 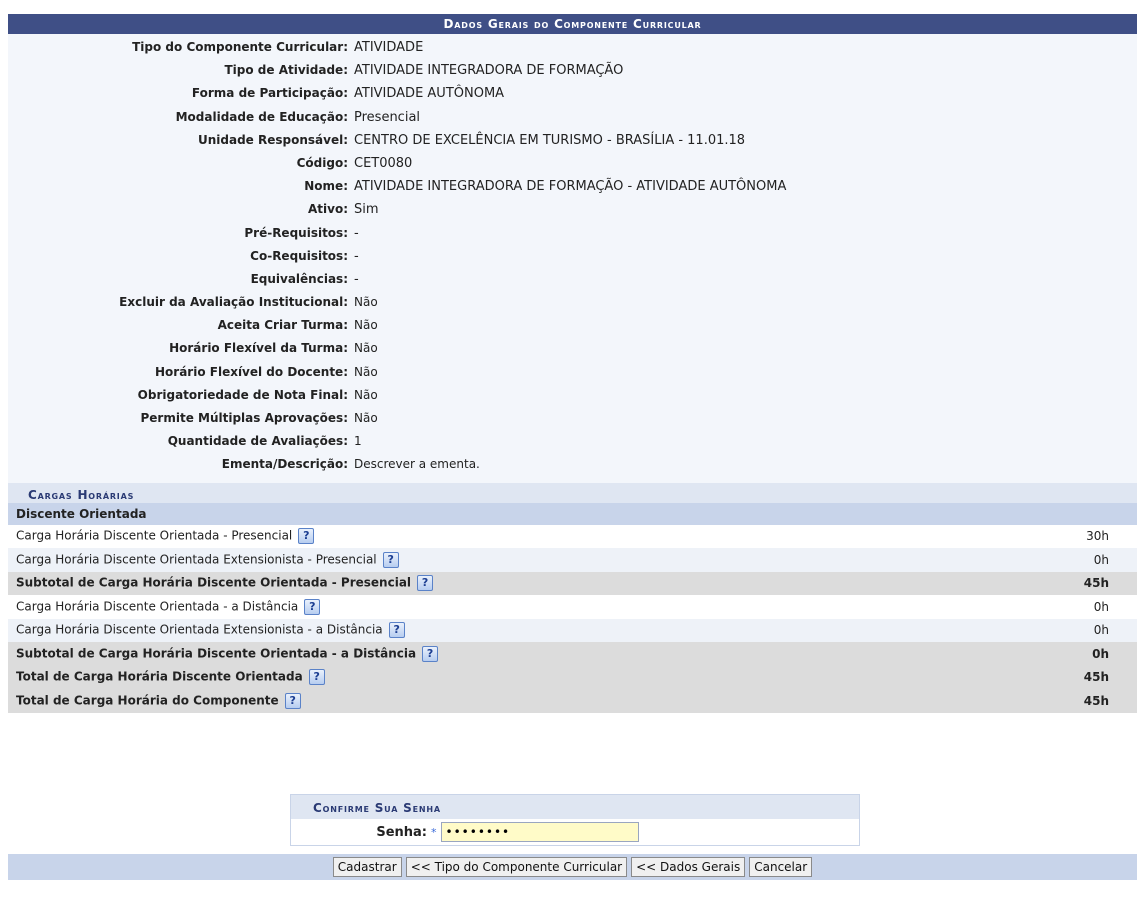 What do you see at coordinates (401, 832) in the screenshot?
I see `password-label: Senha:` at bounding box center [401, 832].